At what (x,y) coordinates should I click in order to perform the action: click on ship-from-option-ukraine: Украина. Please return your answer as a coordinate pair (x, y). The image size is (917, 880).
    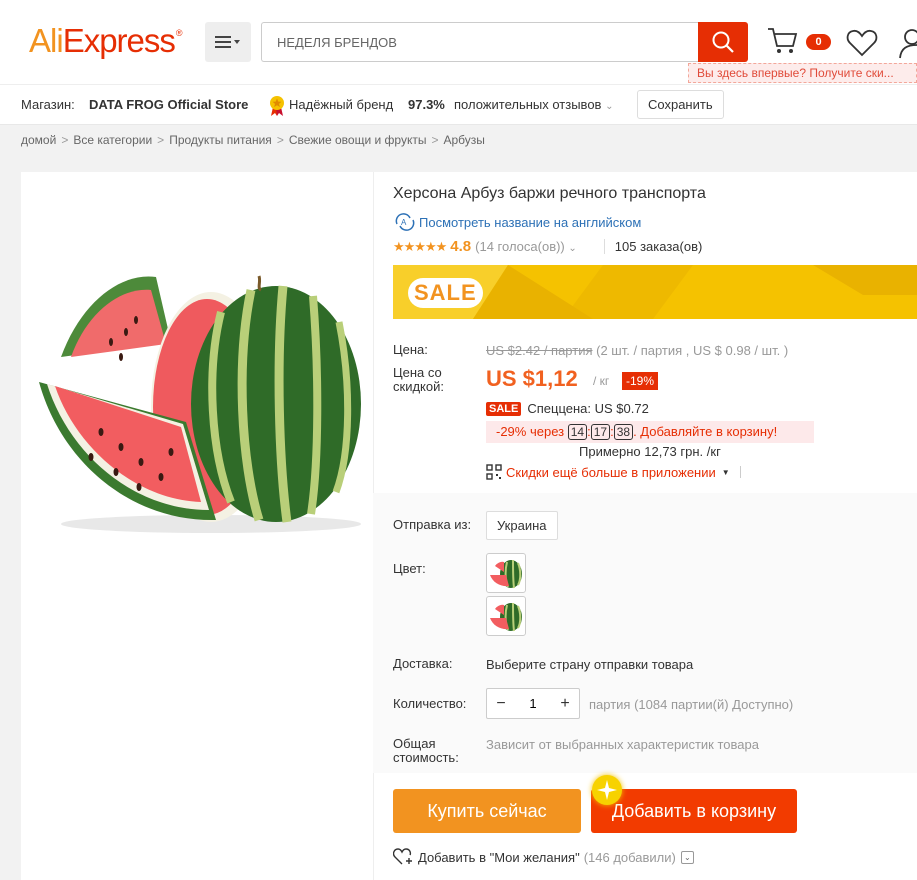
    Looking at the image, I should click on (522, 525).